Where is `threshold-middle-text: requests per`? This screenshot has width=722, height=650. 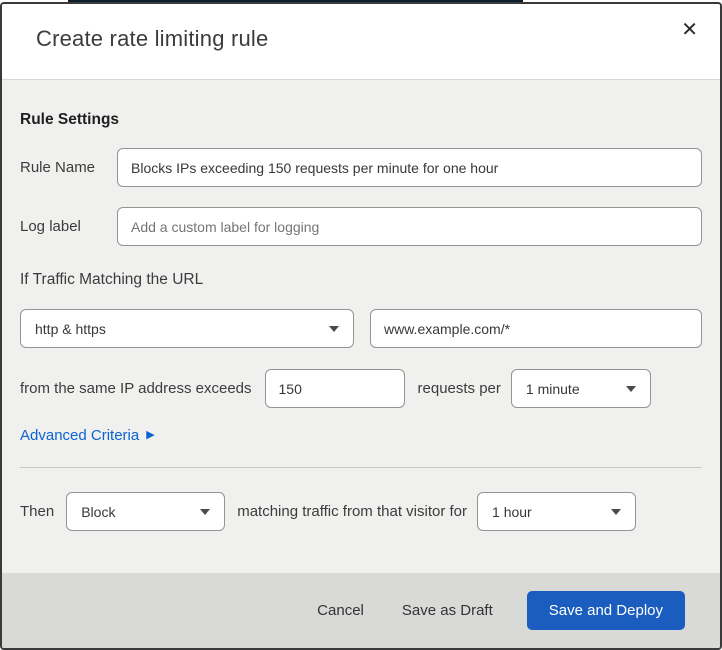 threshold-middle-text: requests per is located at coordinates (459, 388).